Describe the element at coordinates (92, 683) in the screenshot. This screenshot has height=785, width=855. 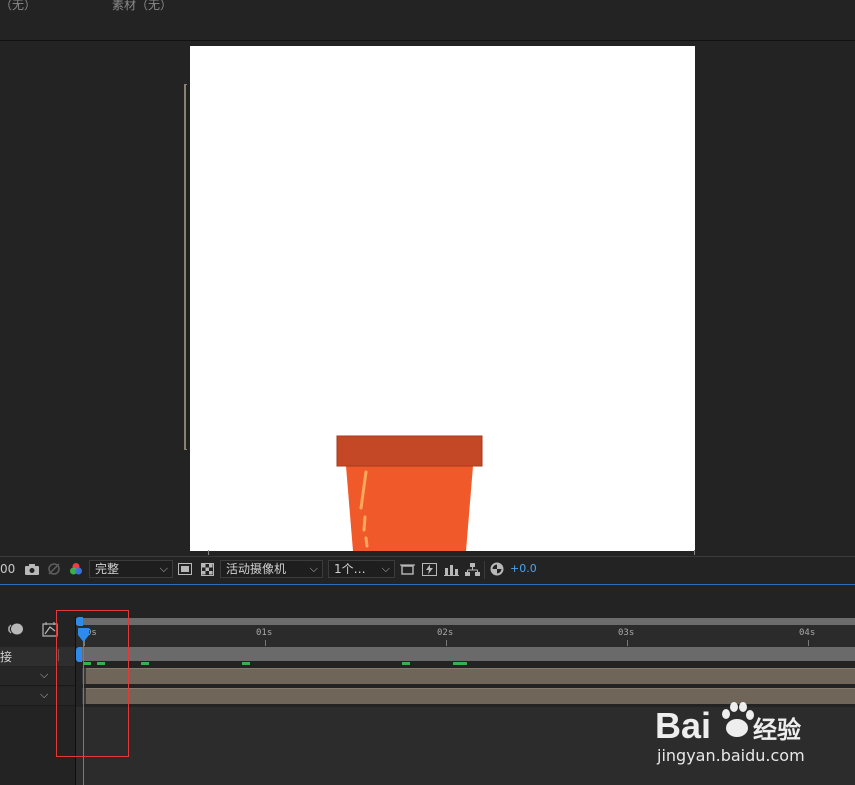
I see `annotation-highlight-box` at that location.